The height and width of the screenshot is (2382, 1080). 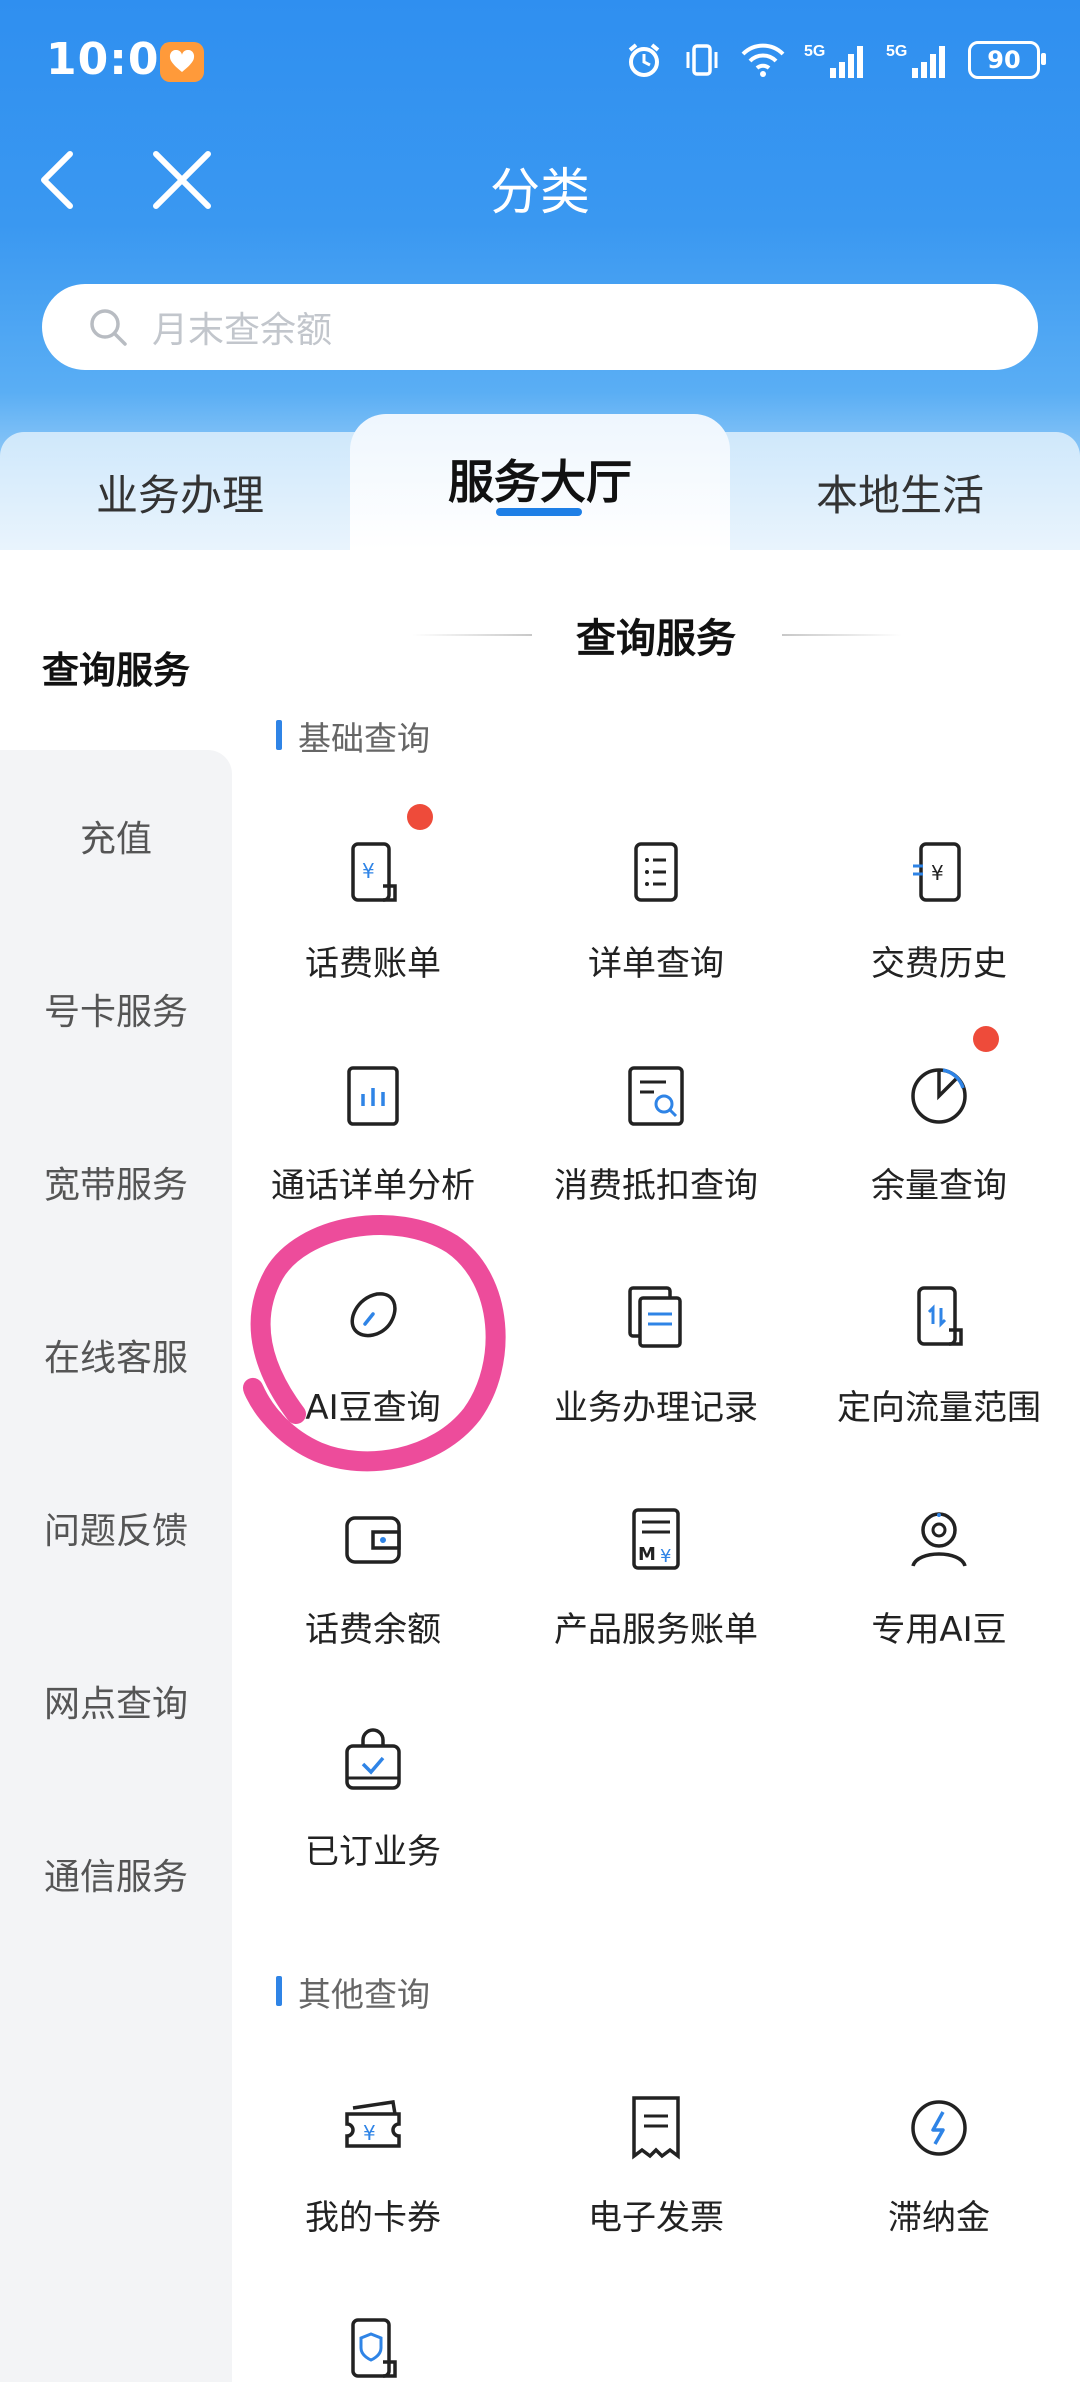 What do you see at coordinates (373, 1186) in the screenshot?
I see `item-label: 通话详单分析` at bounding box center [373, 1186].